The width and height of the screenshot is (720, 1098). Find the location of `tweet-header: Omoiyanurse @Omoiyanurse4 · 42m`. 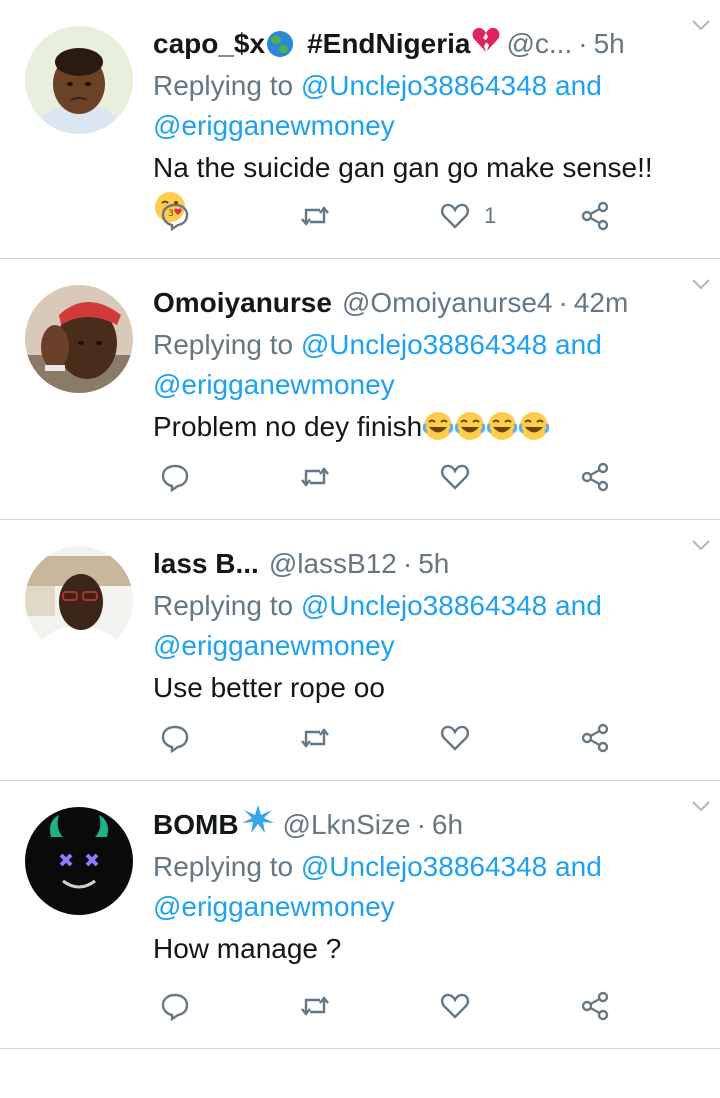

tweet-header: Omoiyanurse @Omoiyanurse4 · 42m is located at coordinates (426, 303).